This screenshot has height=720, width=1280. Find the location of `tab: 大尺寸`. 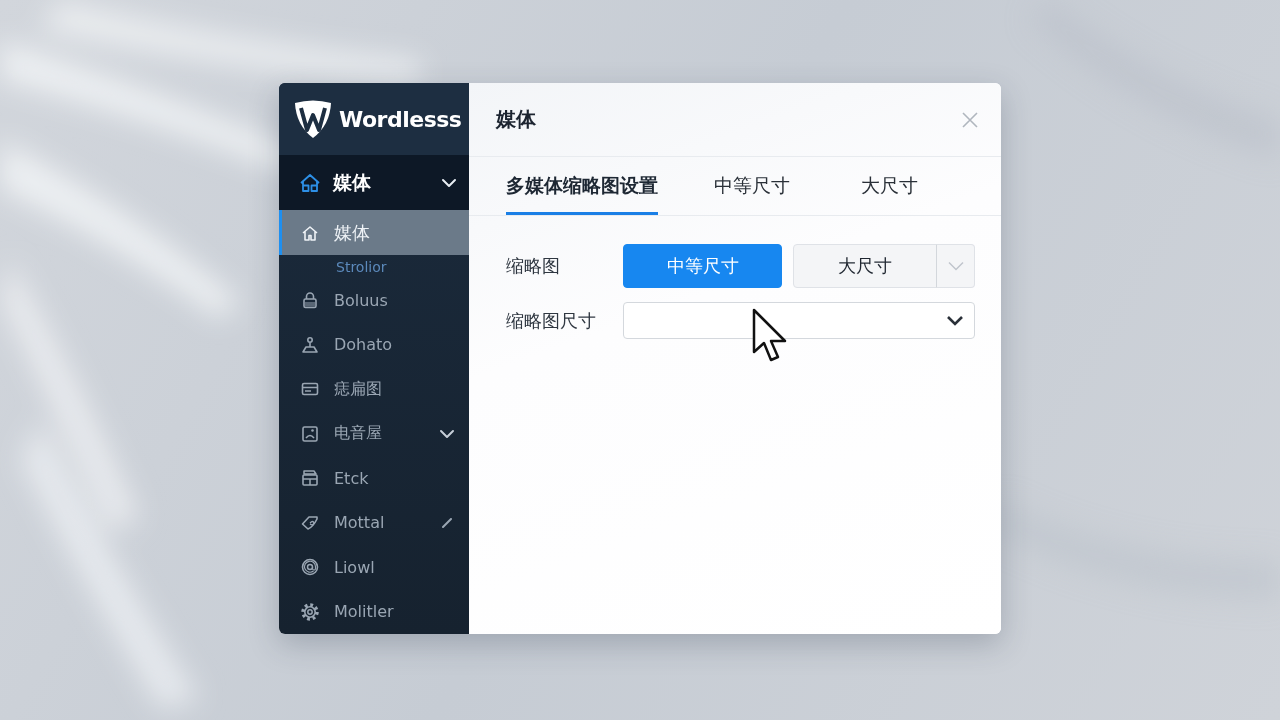

tab: 大尺寸 is located at coordinates (889, 186).